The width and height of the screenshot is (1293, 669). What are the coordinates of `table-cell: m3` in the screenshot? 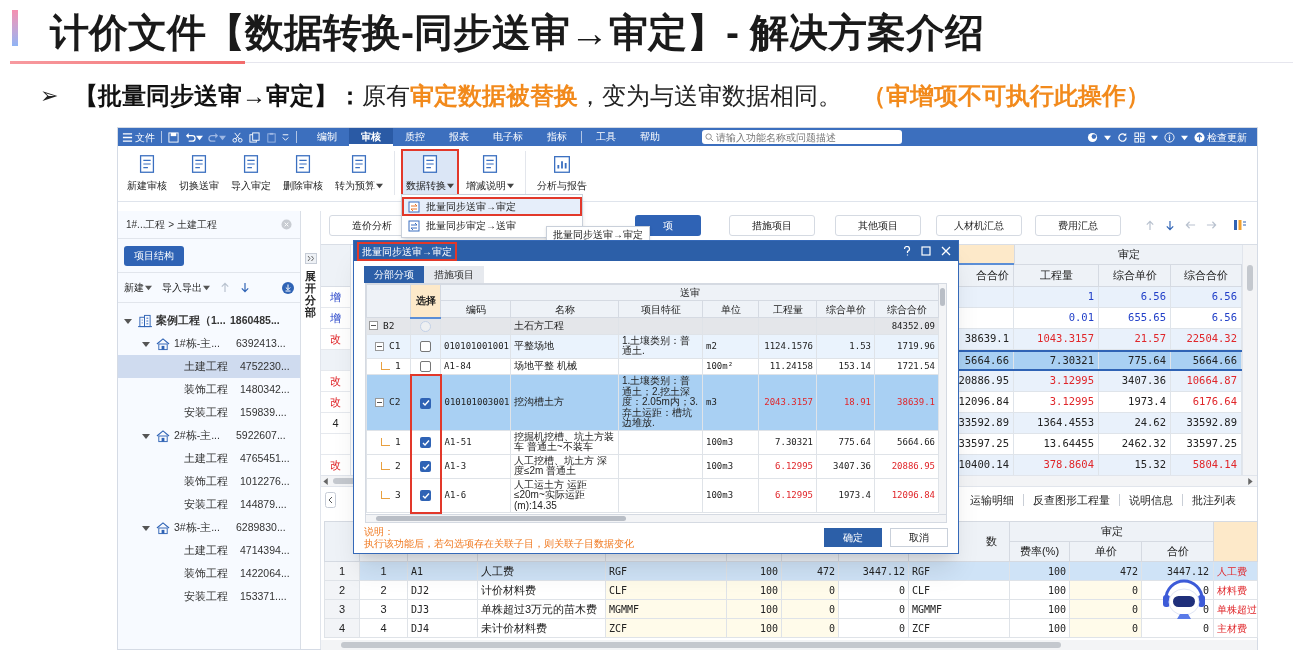 It's located at (730, 402).